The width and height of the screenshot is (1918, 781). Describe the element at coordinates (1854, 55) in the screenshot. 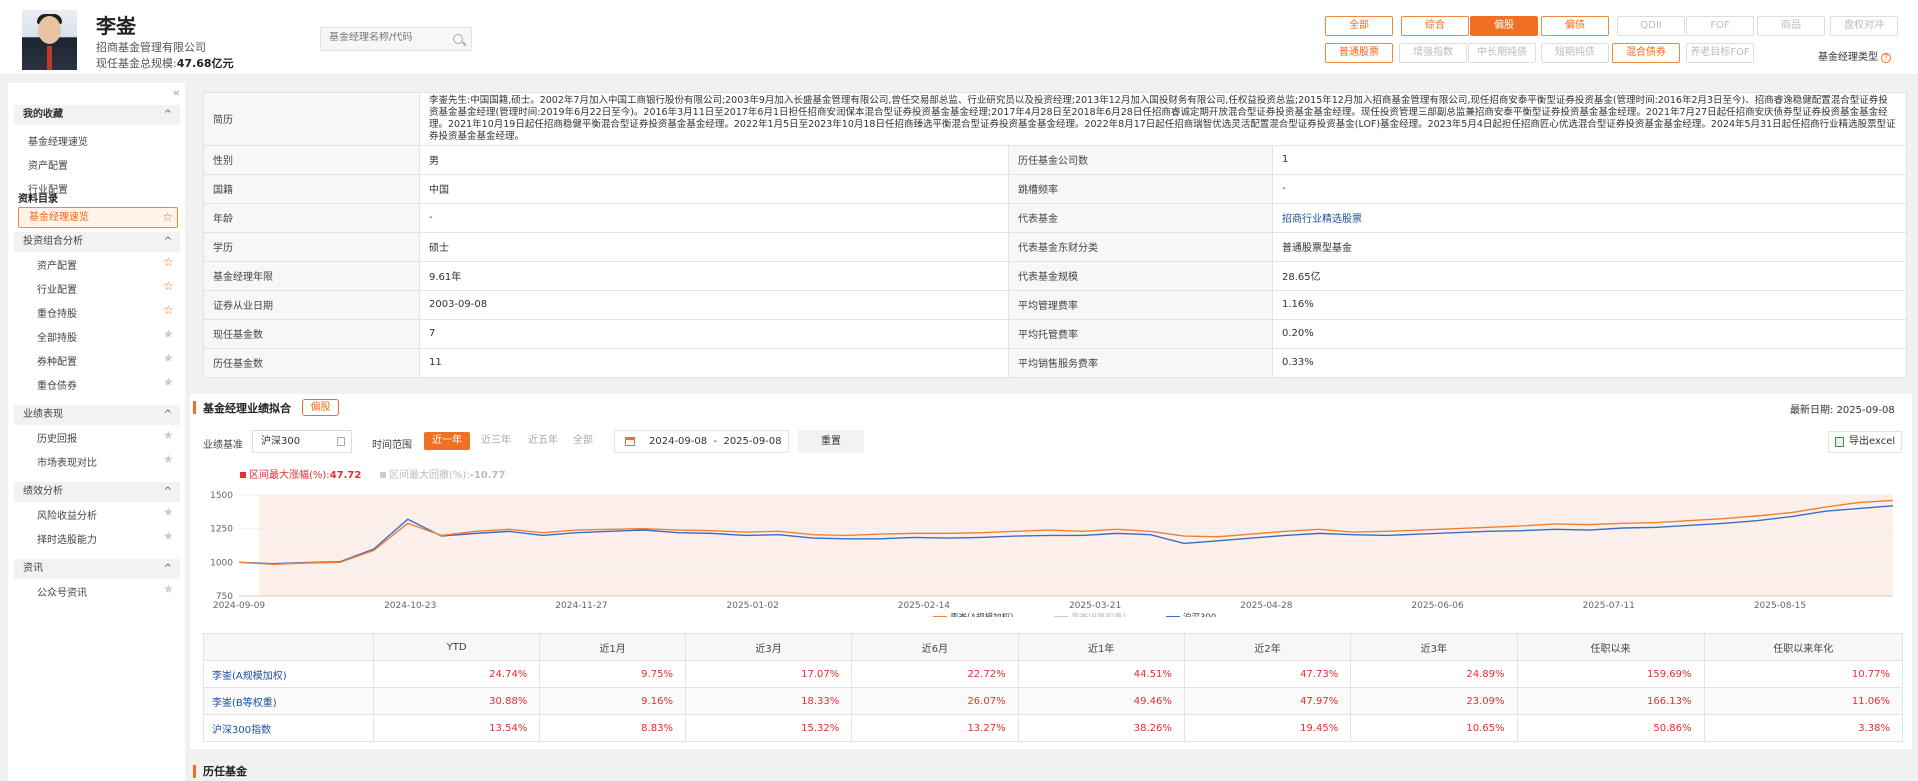

I see `manager-type-label: 基金经理类型?` at that location.